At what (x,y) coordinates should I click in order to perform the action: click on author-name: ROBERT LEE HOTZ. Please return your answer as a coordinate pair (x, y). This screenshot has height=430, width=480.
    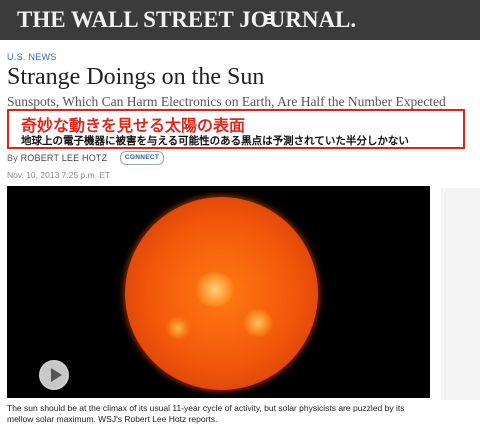
    Looking at the image, I should click on (64, 158).